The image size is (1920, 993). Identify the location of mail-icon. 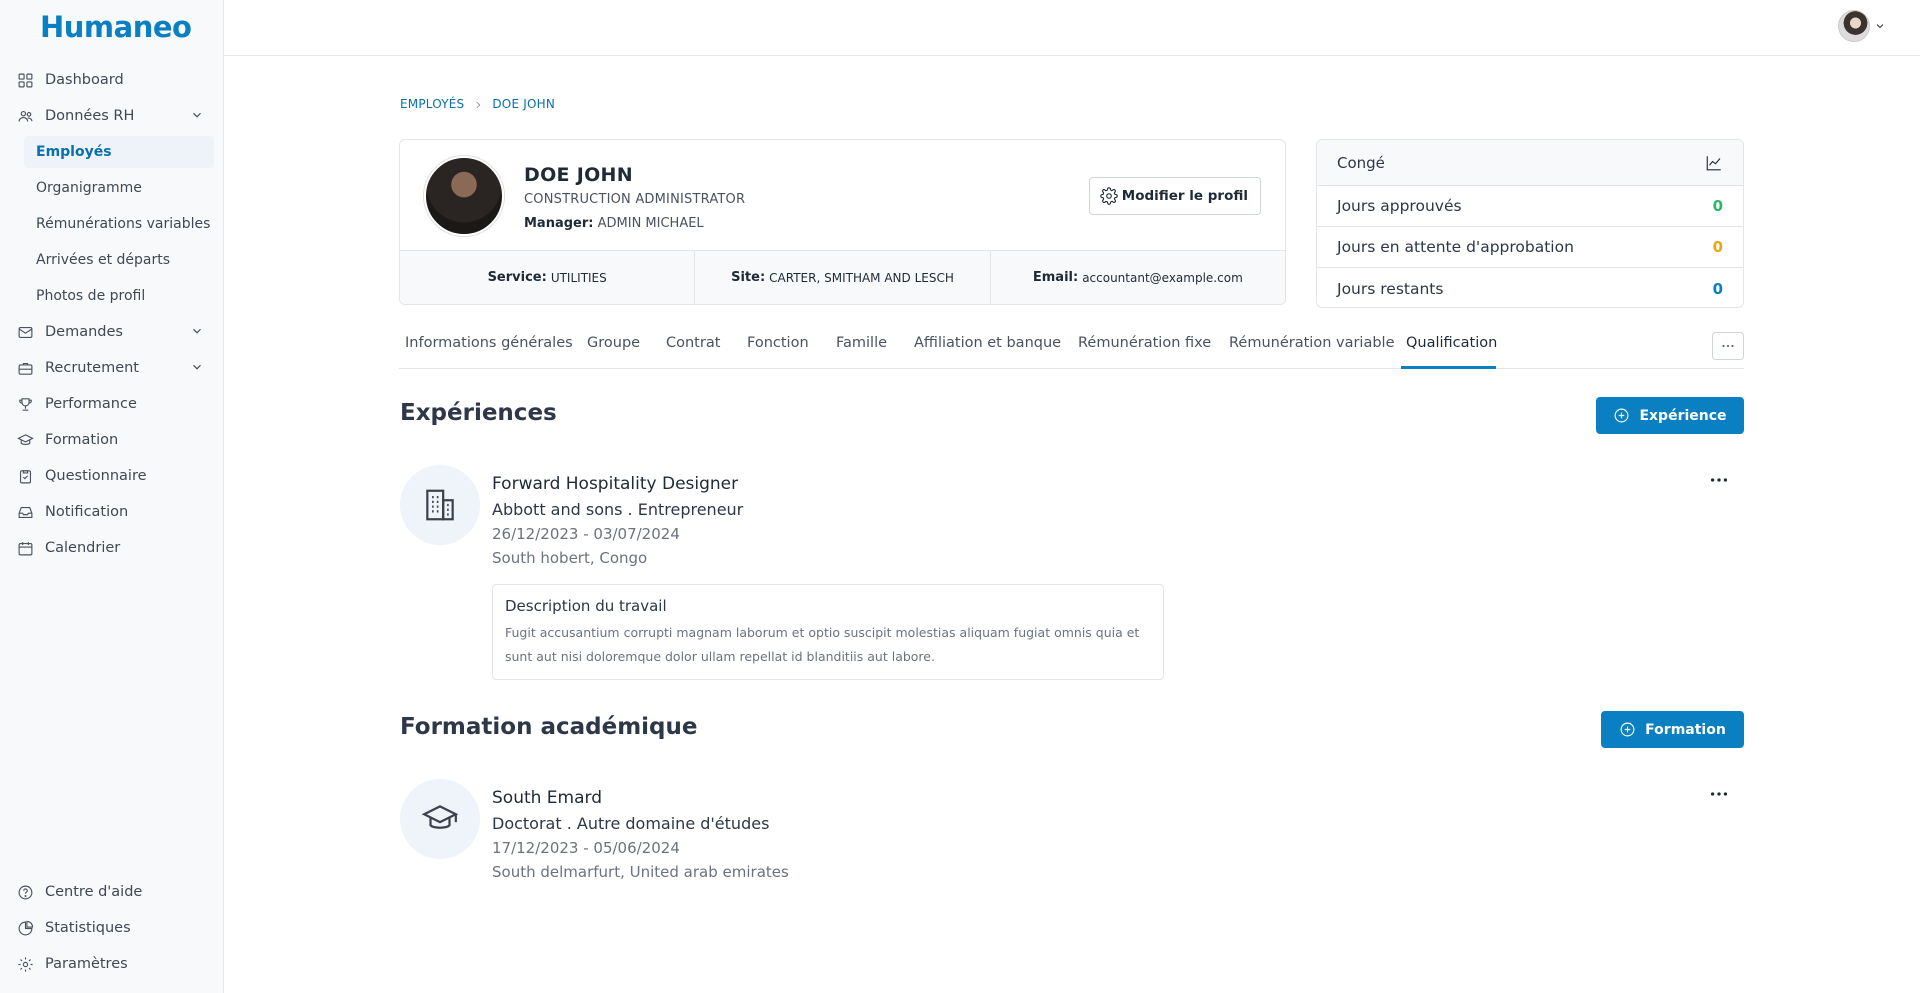
(25, 332).